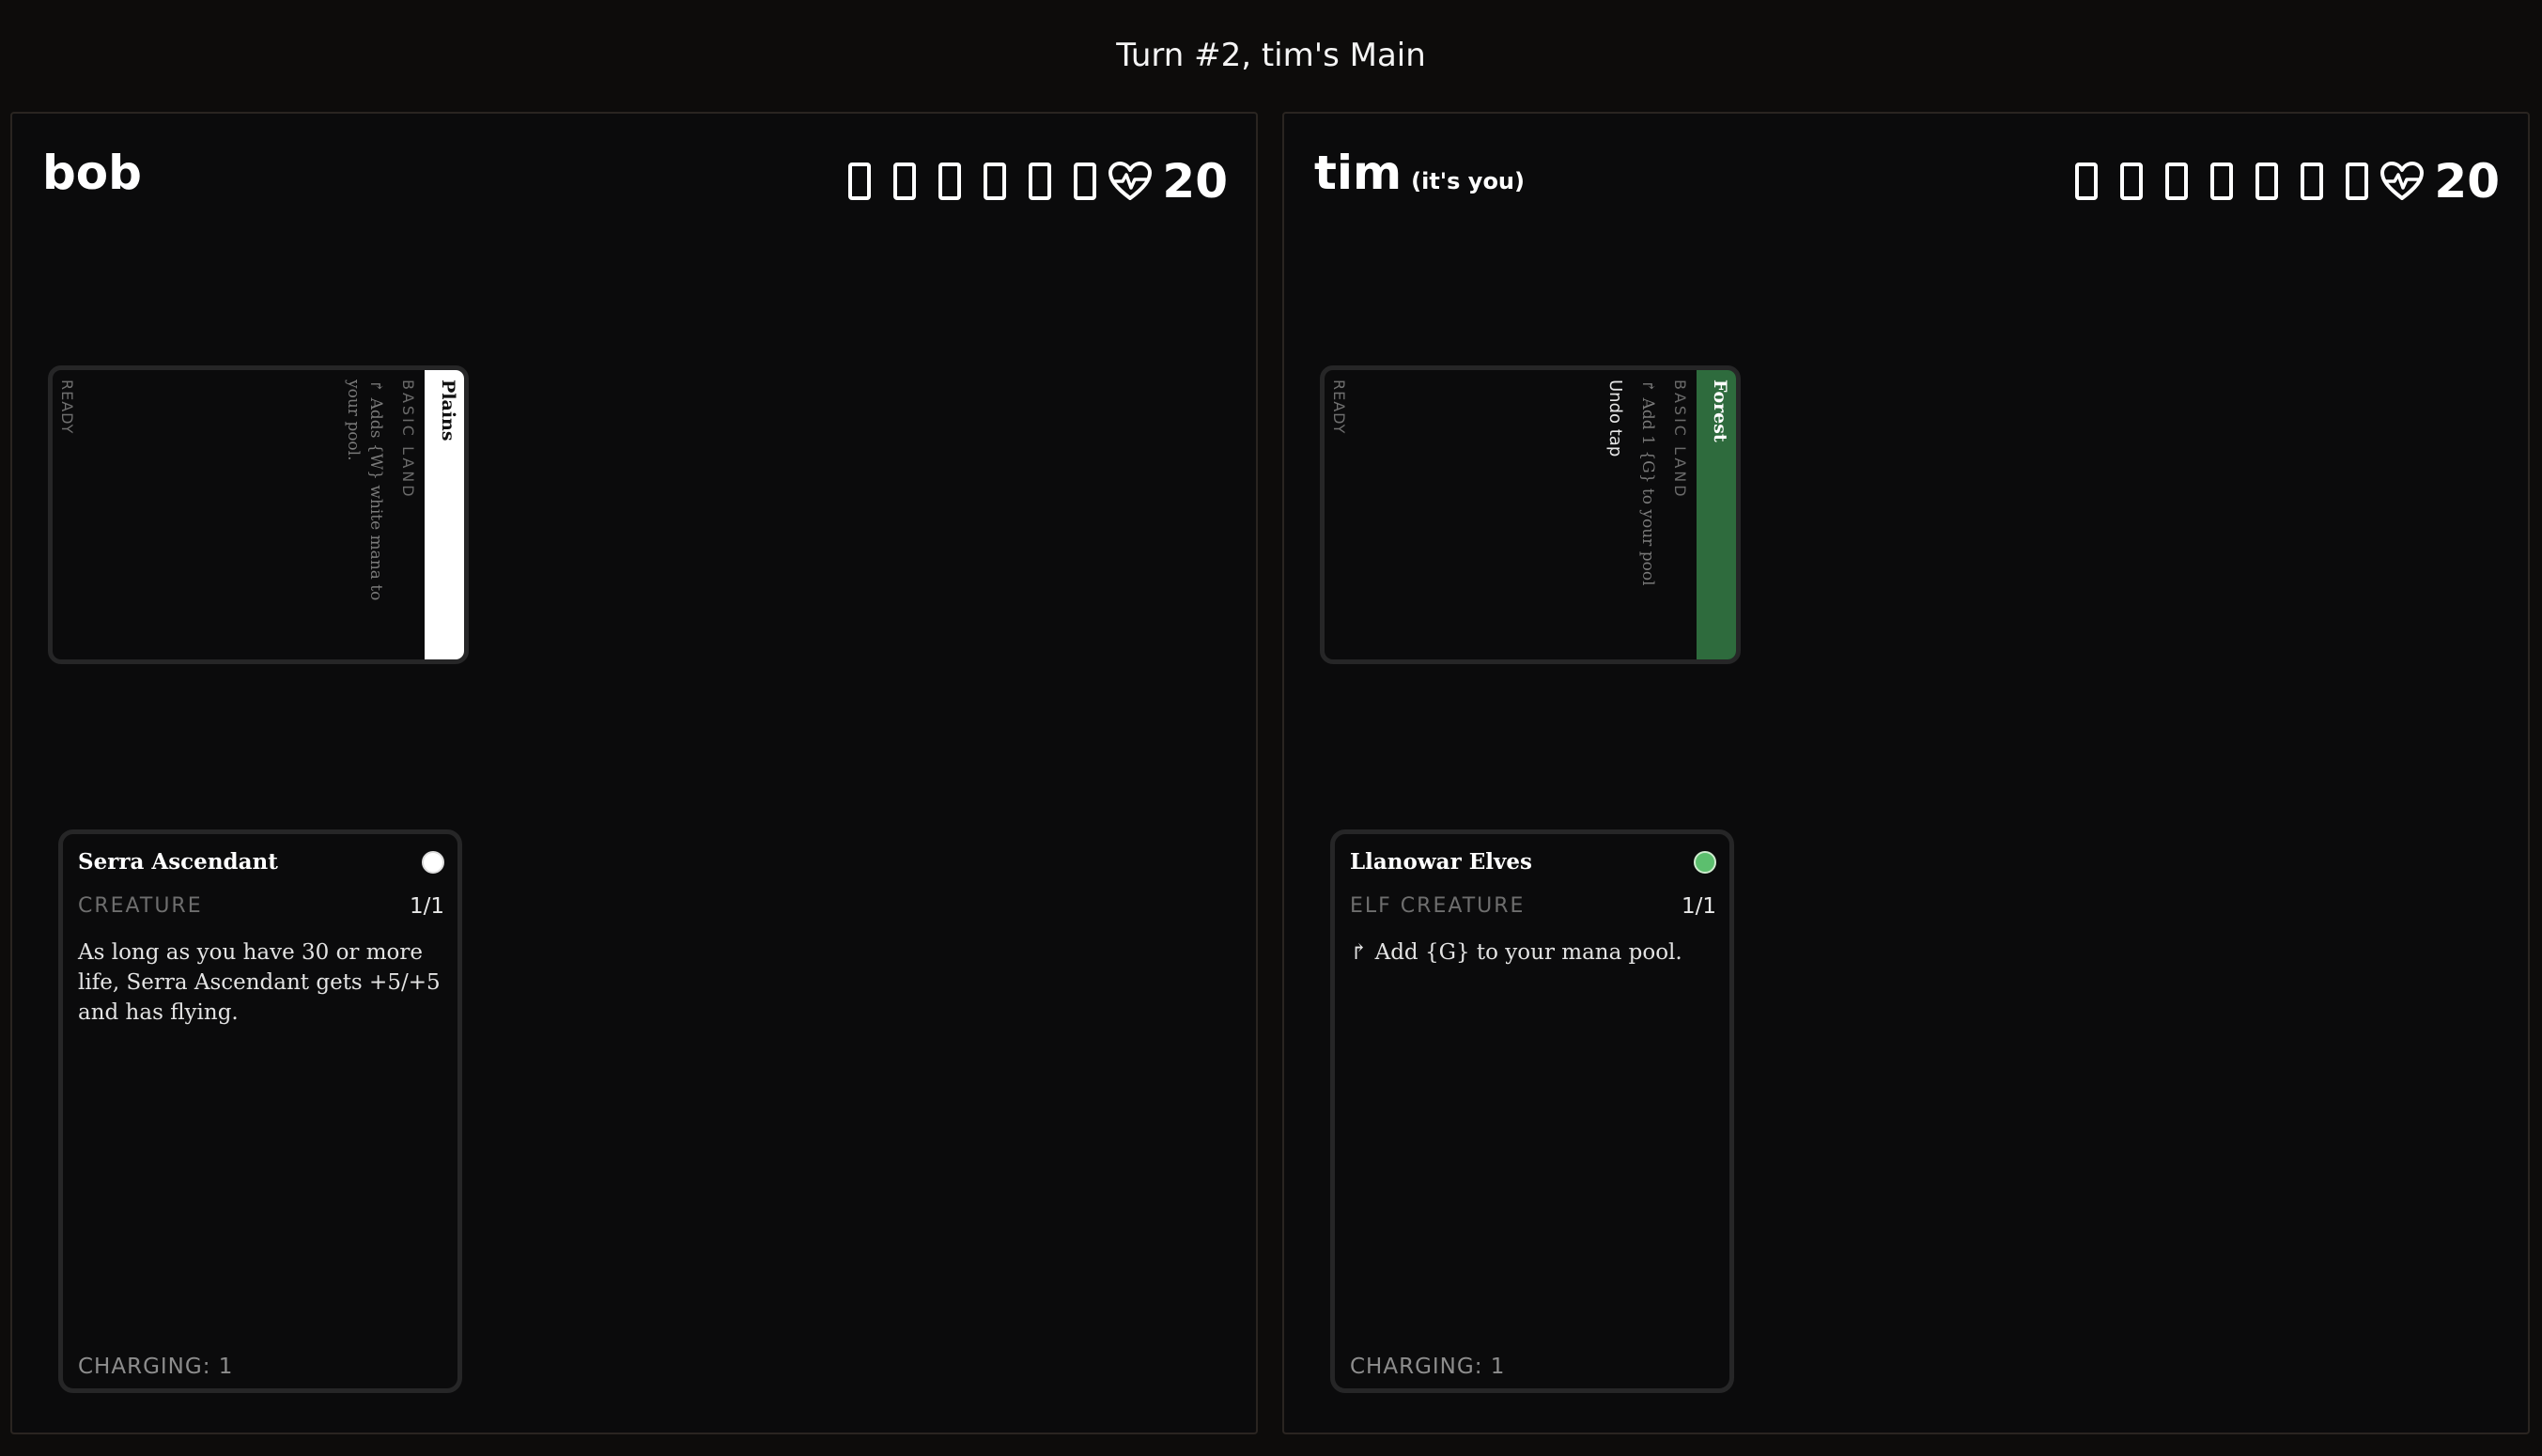 The width and height of the screenshot is (2542, 1456). I want to click on player-name-text: bob, so click(92, 173).